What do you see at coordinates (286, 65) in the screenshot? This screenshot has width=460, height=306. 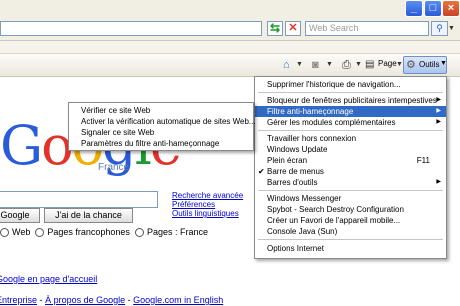 I see `home-icon: ⌂` at bounding box center [286, 65].